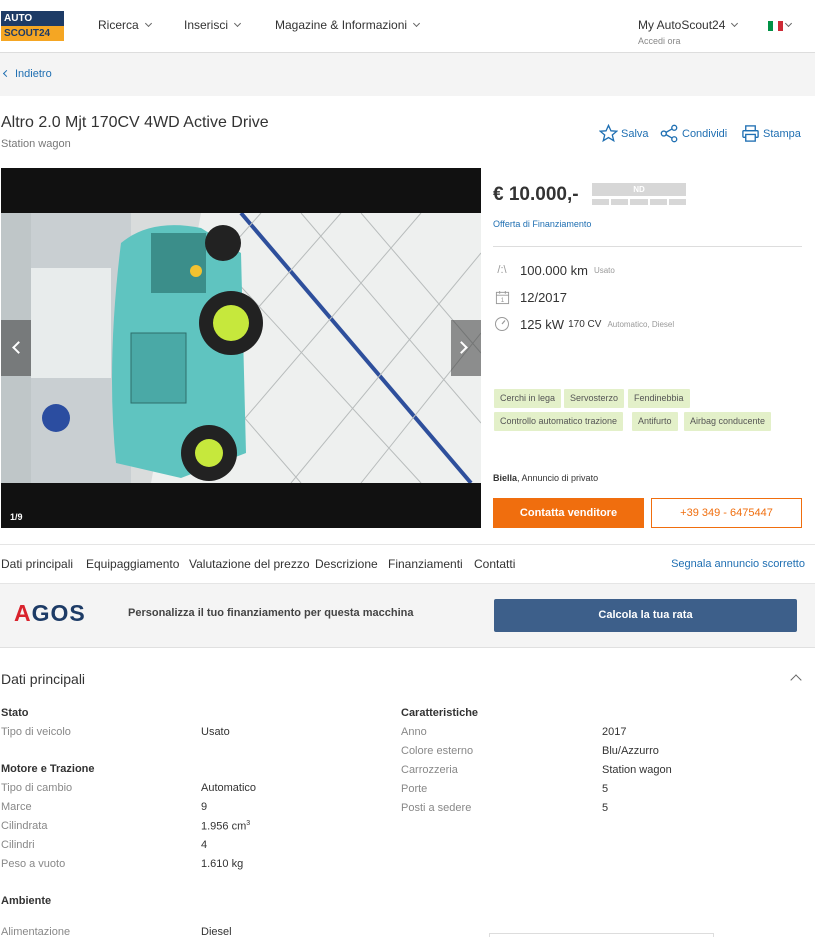 This screenshot has height=938, width=815. I want to click on detail-label: Cilindri, so click(18, 845).